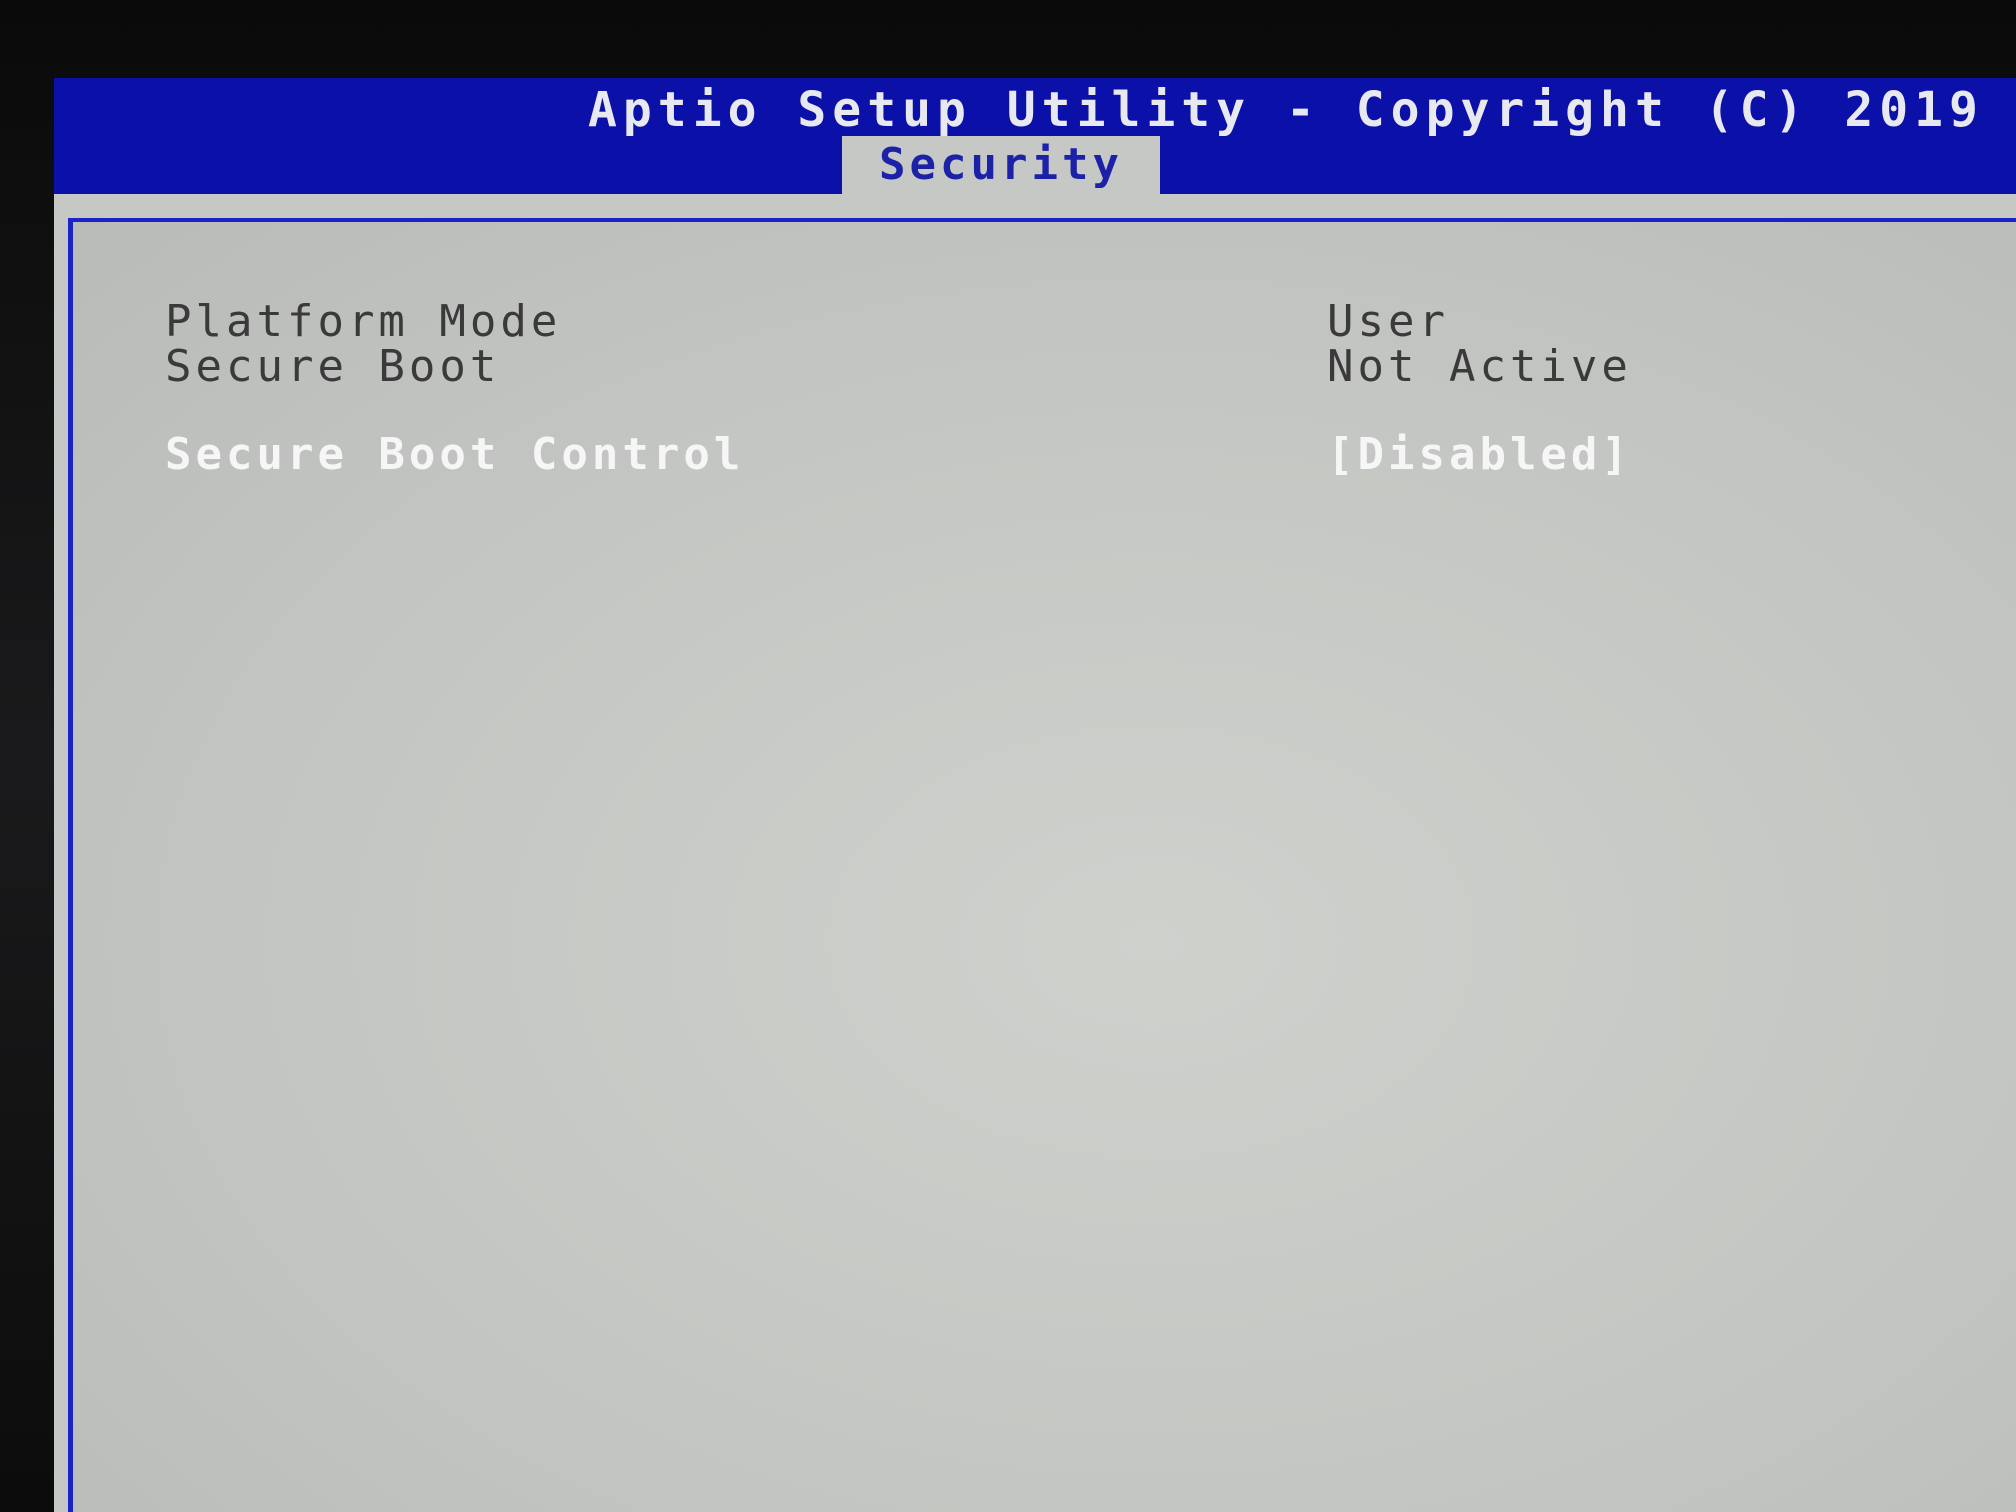  Describe the element at coordinates (1001, 165) in the screenshot. I see `tab-security: Security` at that location.